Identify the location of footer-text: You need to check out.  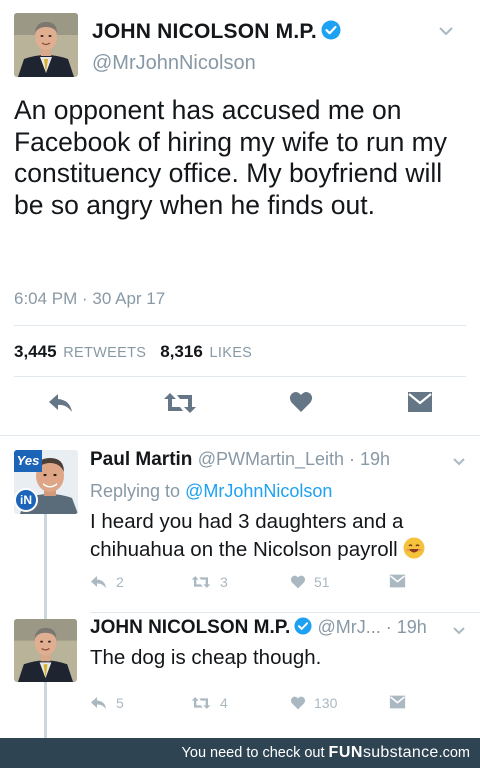
(255, 753).